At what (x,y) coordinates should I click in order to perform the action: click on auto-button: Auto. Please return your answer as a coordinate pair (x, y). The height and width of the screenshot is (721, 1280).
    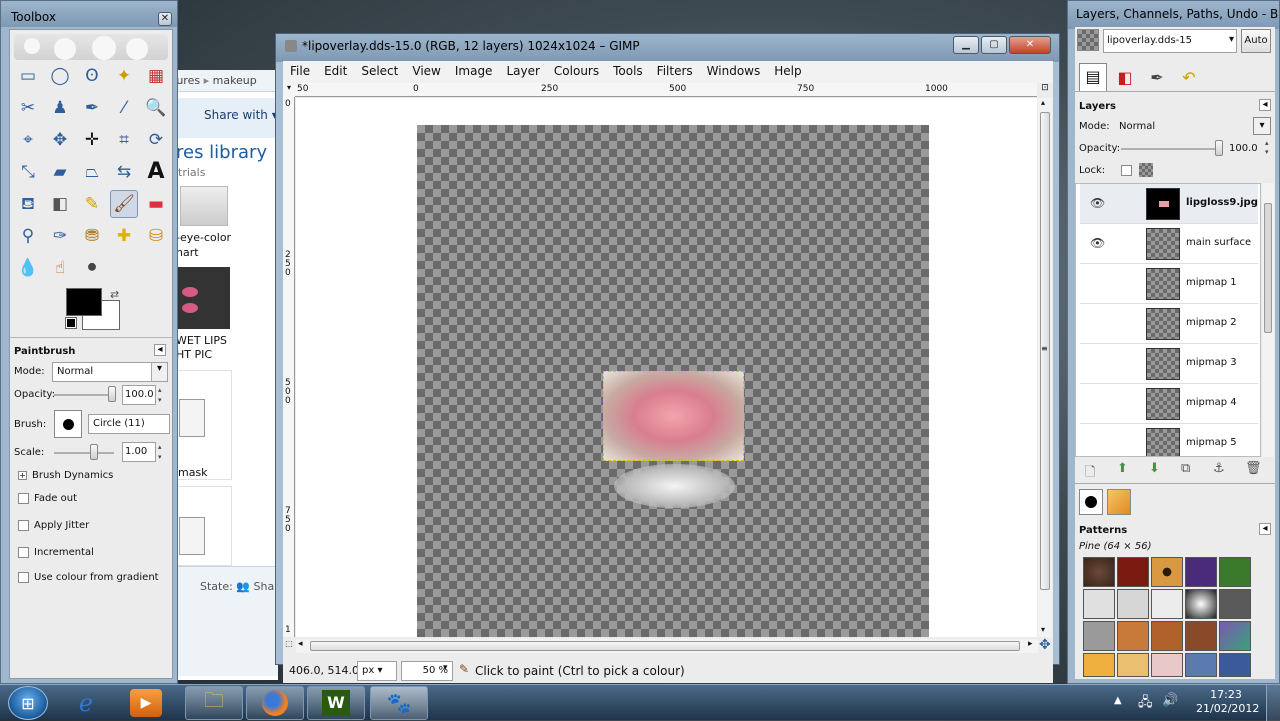
    Looking at the image, I should click on (1256, 41).